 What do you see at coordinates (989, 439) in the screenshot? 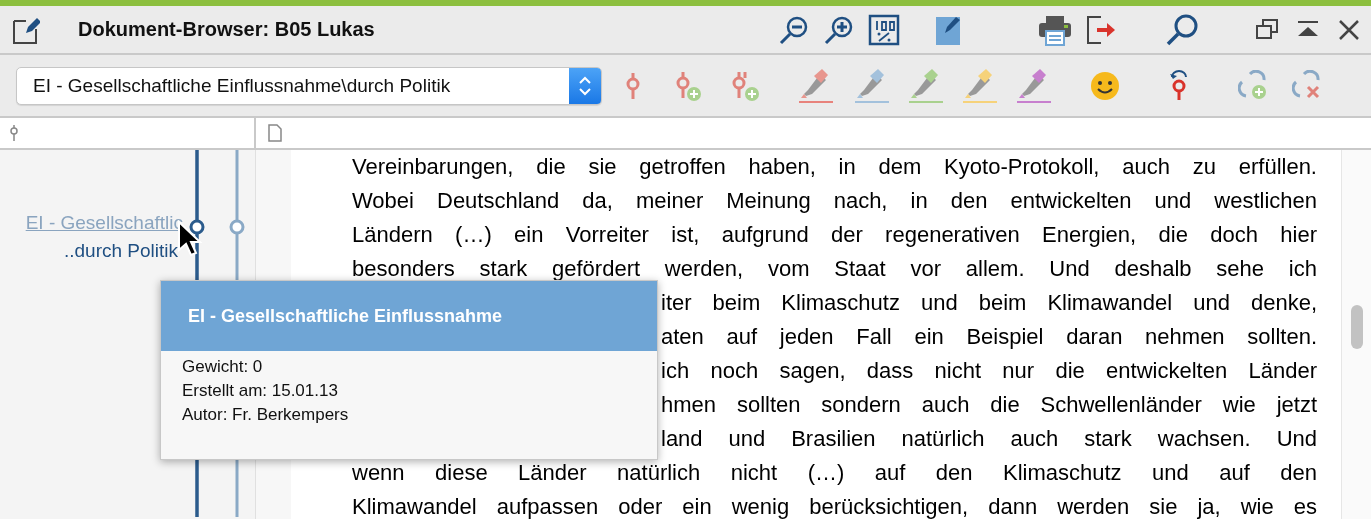
I see `text-line: land und Brasilien natürlich auch stark wachsen. Und` at bounding box center [989, 439].